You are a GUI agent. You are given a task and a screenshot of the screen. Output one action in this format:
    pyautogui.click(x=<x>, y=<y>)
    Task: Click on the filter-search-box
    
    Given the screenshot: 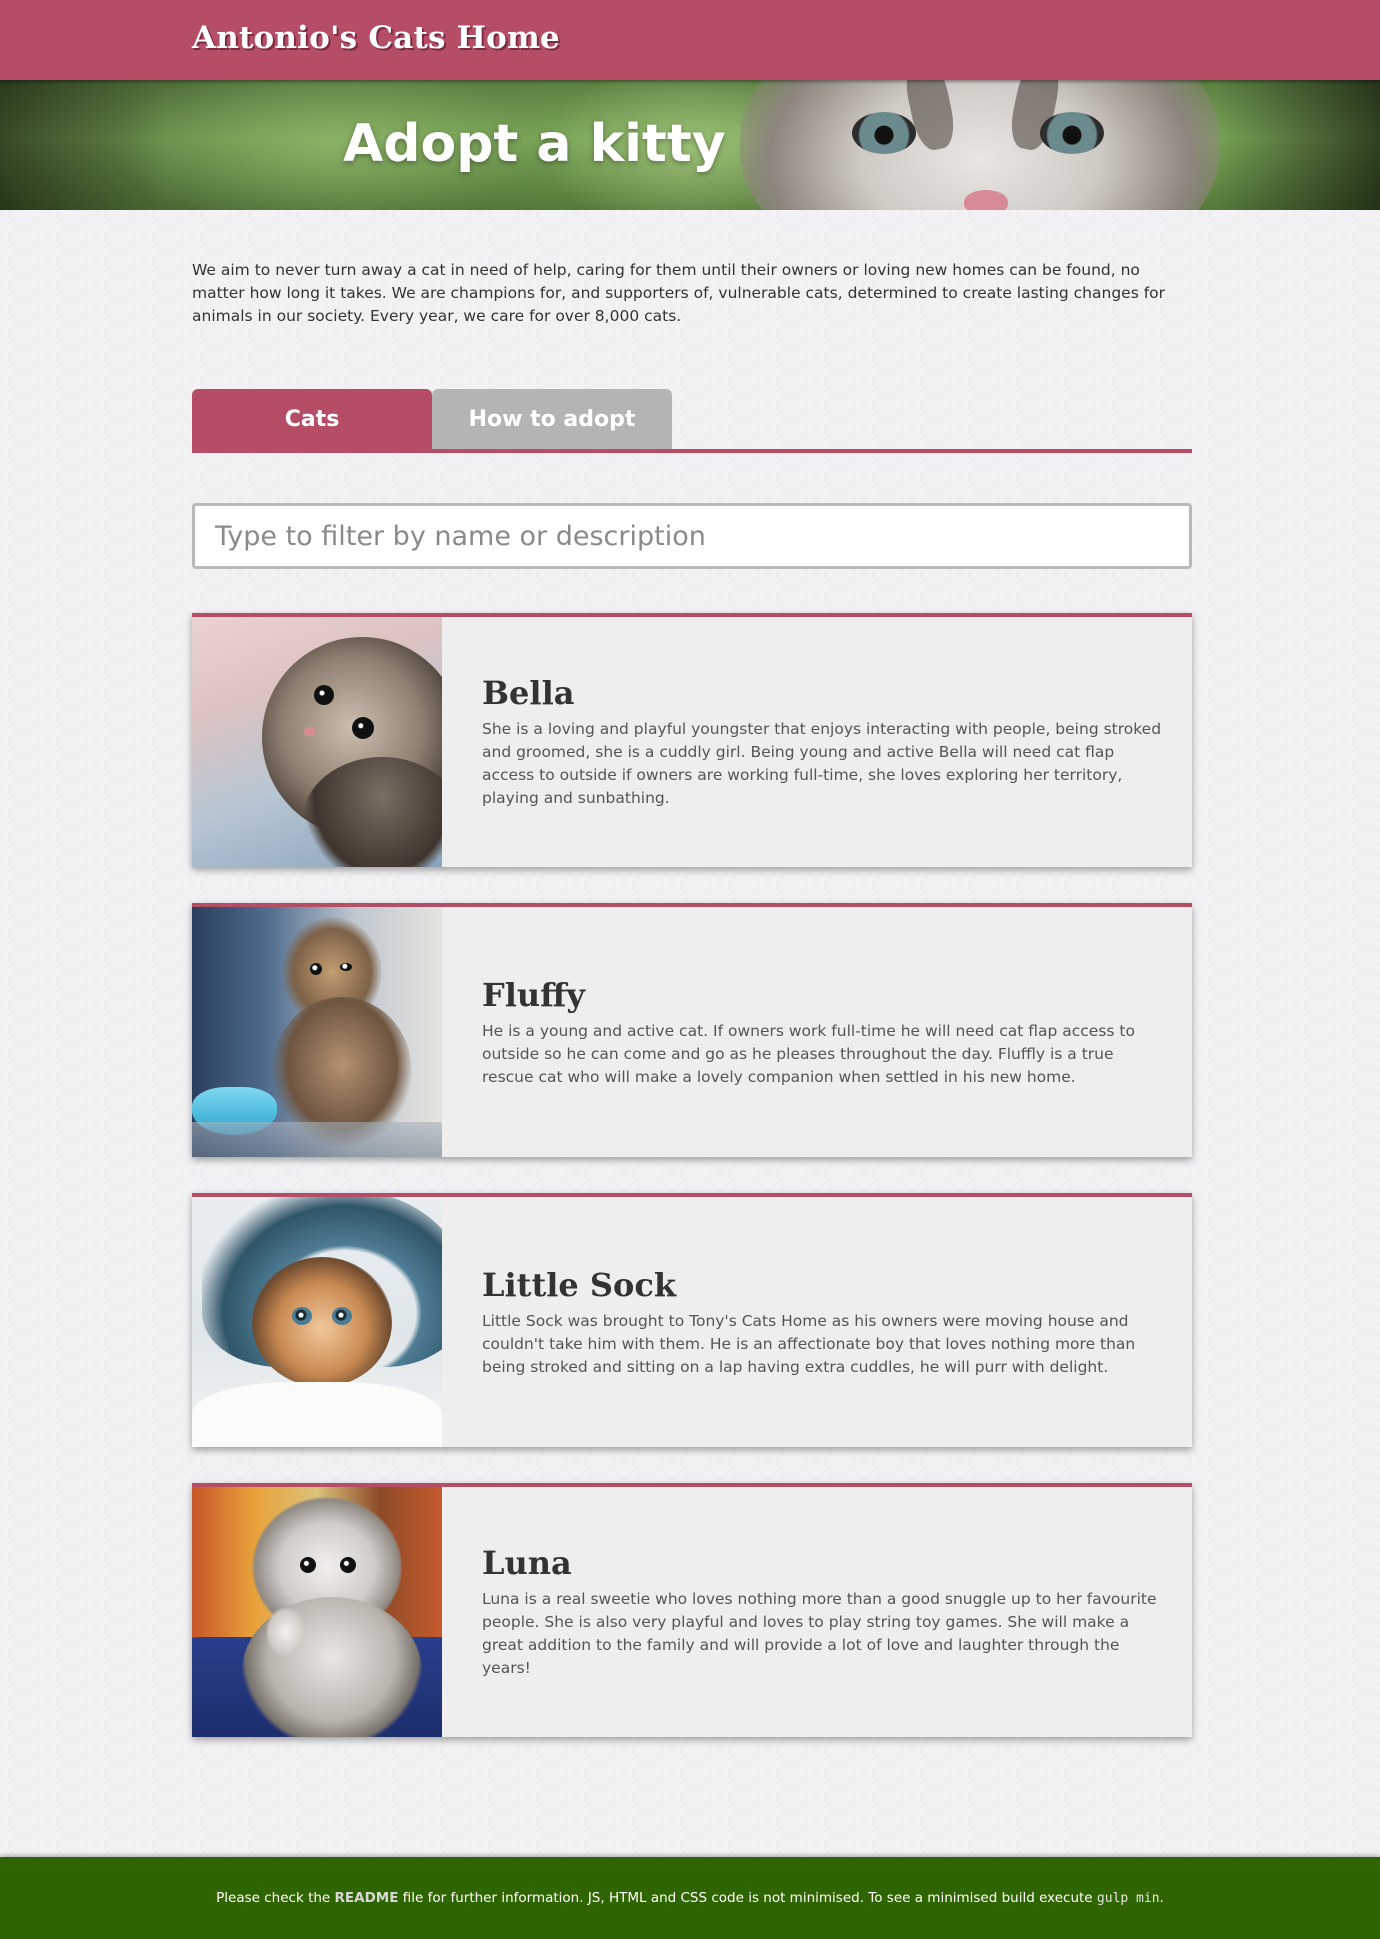 What is the action you would take?
    pyautogui.click(x=692, y=536)
    